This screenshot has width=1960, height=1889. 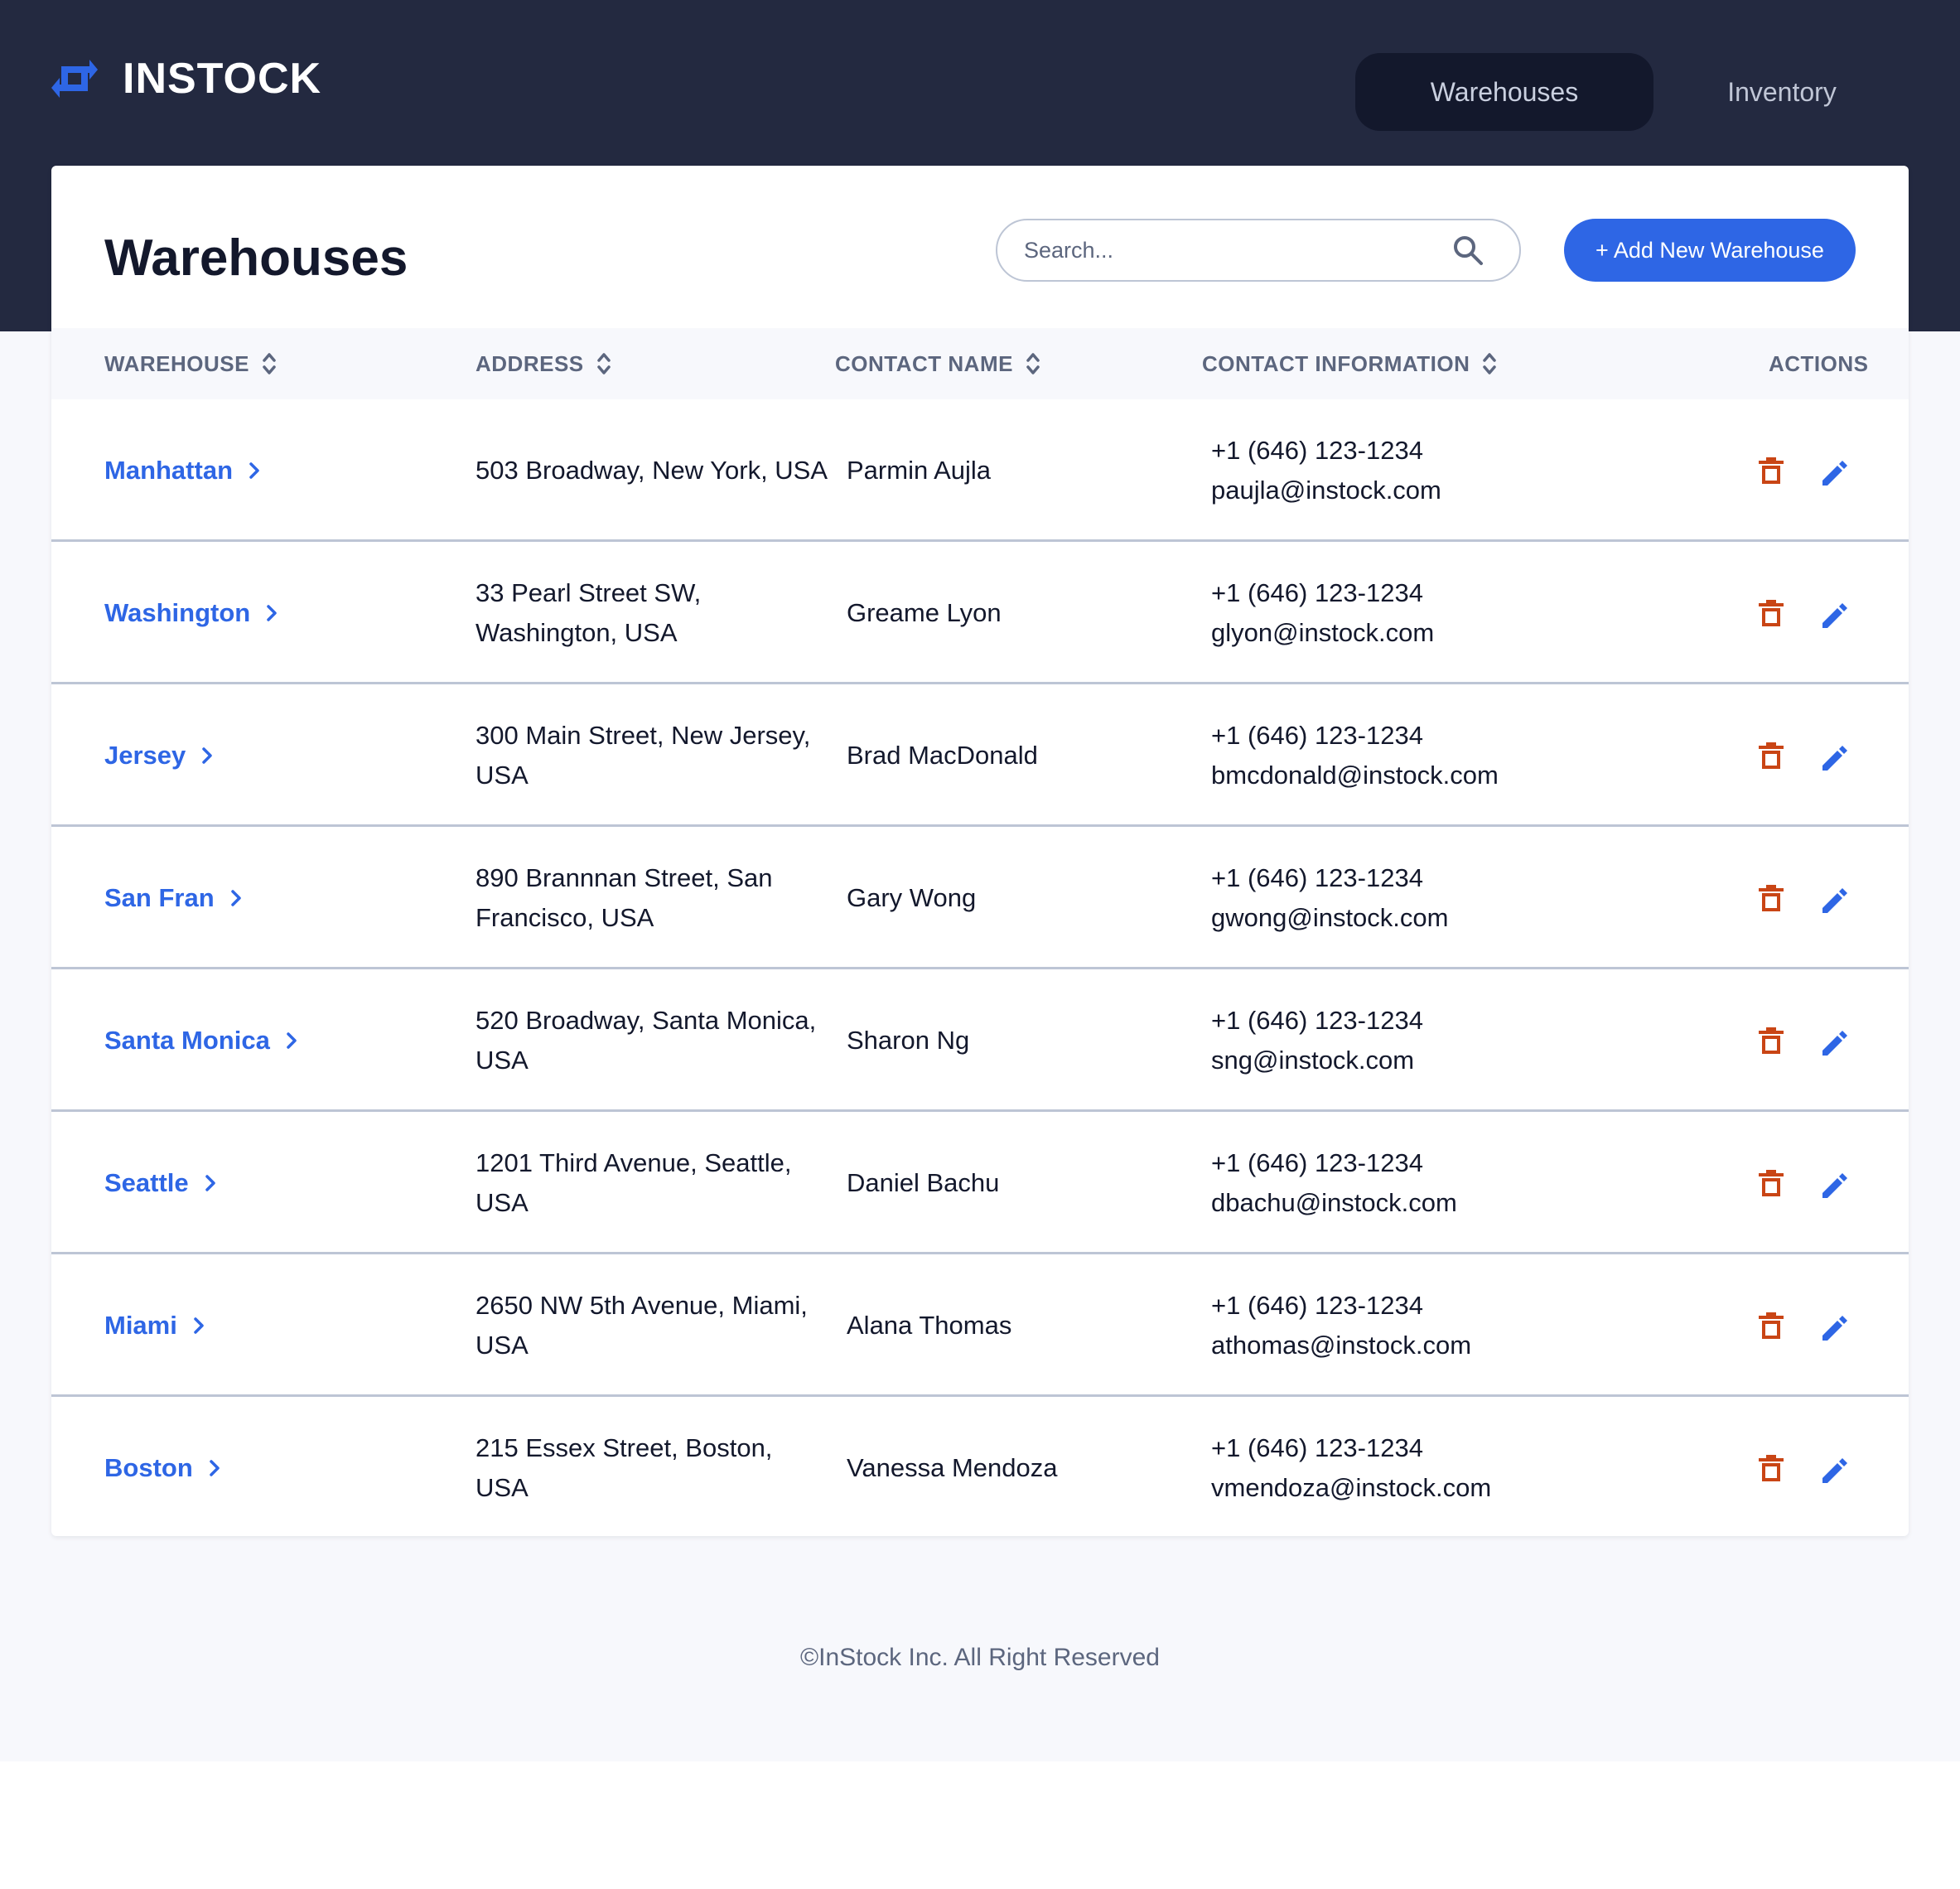 I want to click on warehouse-link: Manhattan, so click(x=184, y=471).